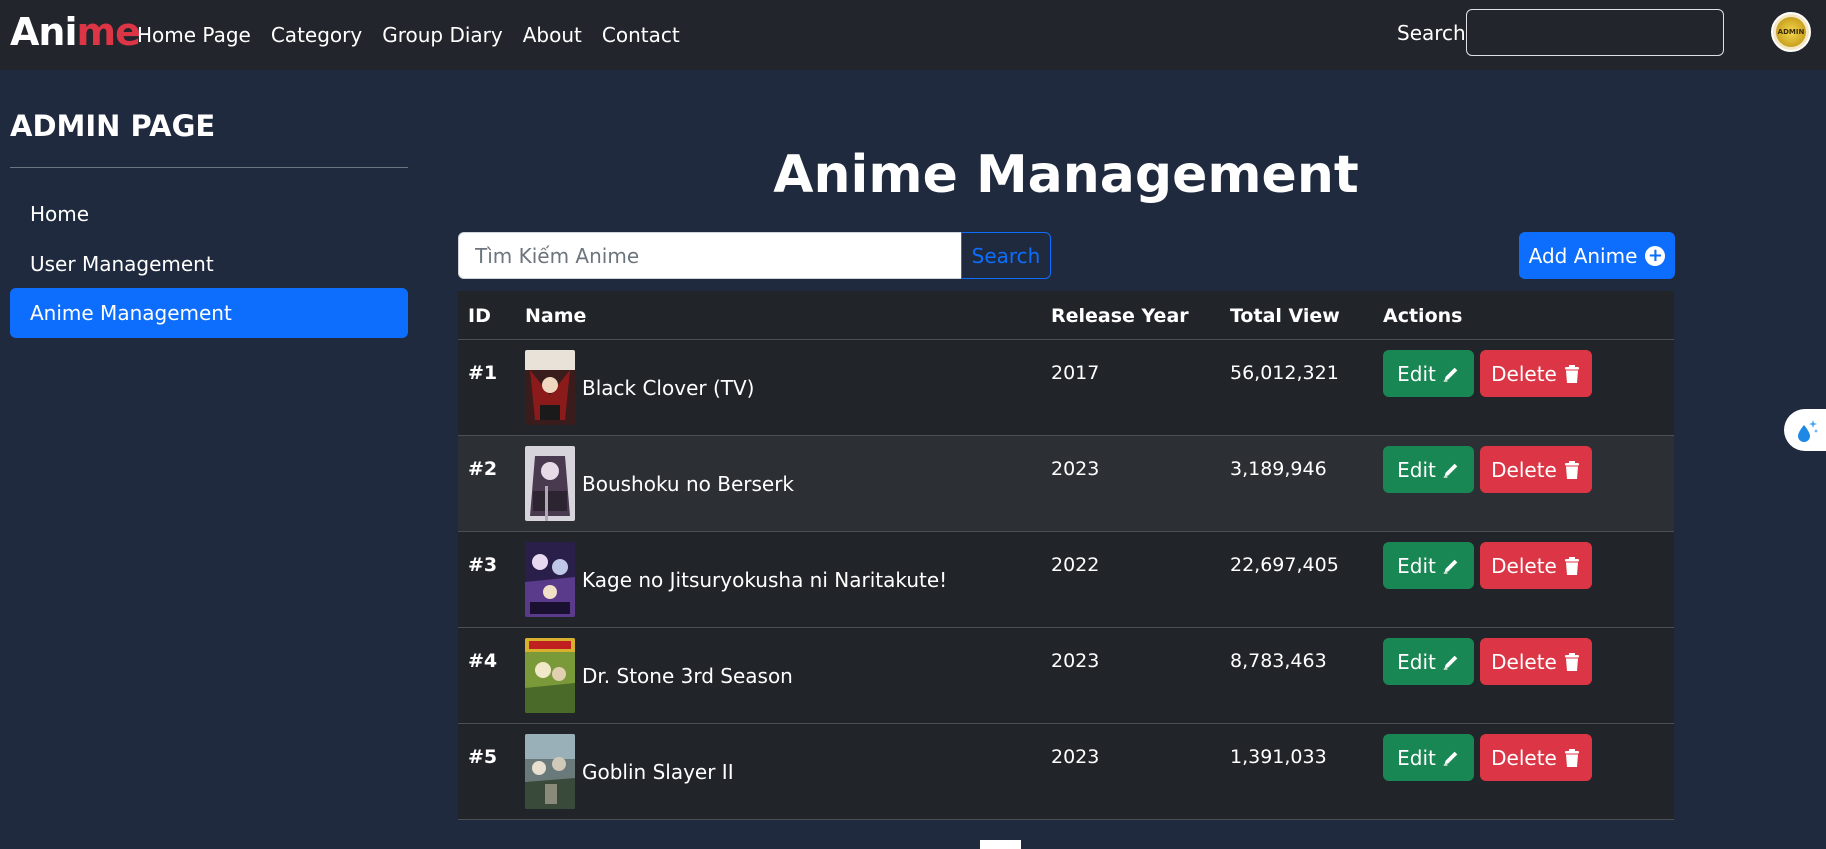  What do you see at coordinates (43, 32) in the screenshot?
I see `brand-text-part1: Ani` at bounding box center [43, 32].